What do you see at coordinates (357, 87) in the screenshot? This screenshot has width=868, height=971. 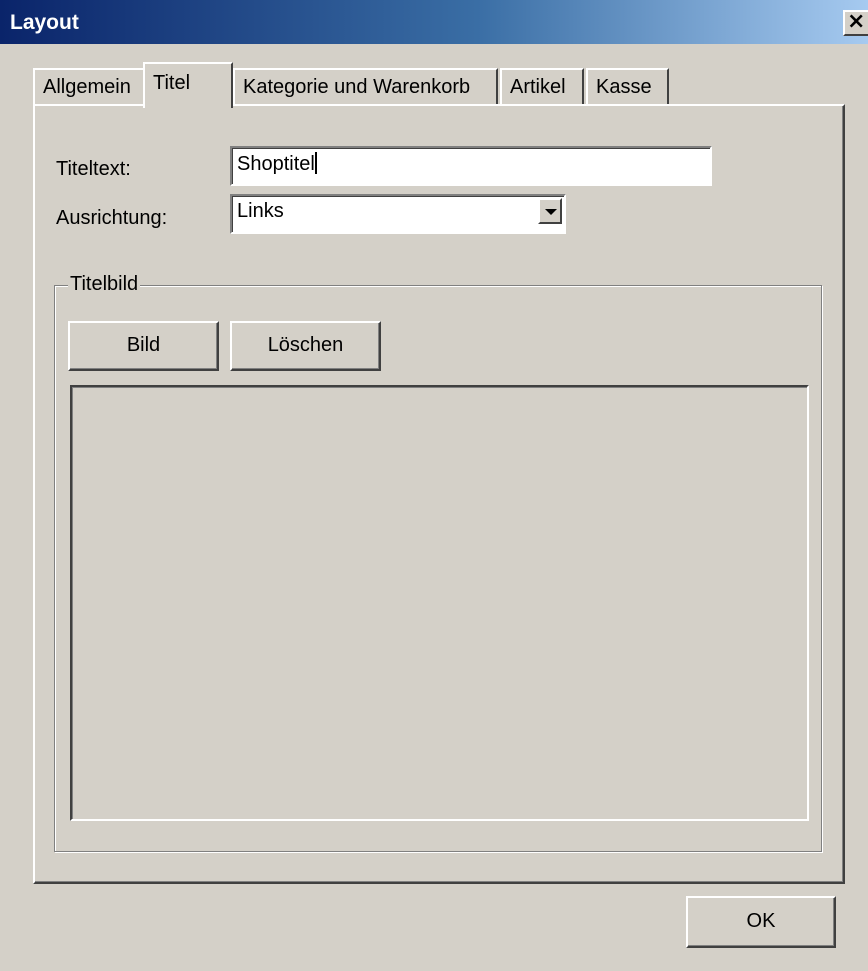 I see `tab-label: Kategorie und Warenkorb` at bounding box center [357, 87].